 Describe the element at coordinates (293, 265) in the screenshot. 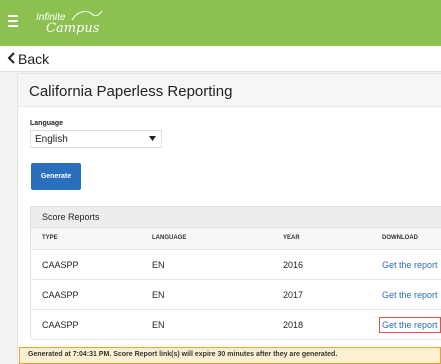

I see `cell-year: 2016` at that location.